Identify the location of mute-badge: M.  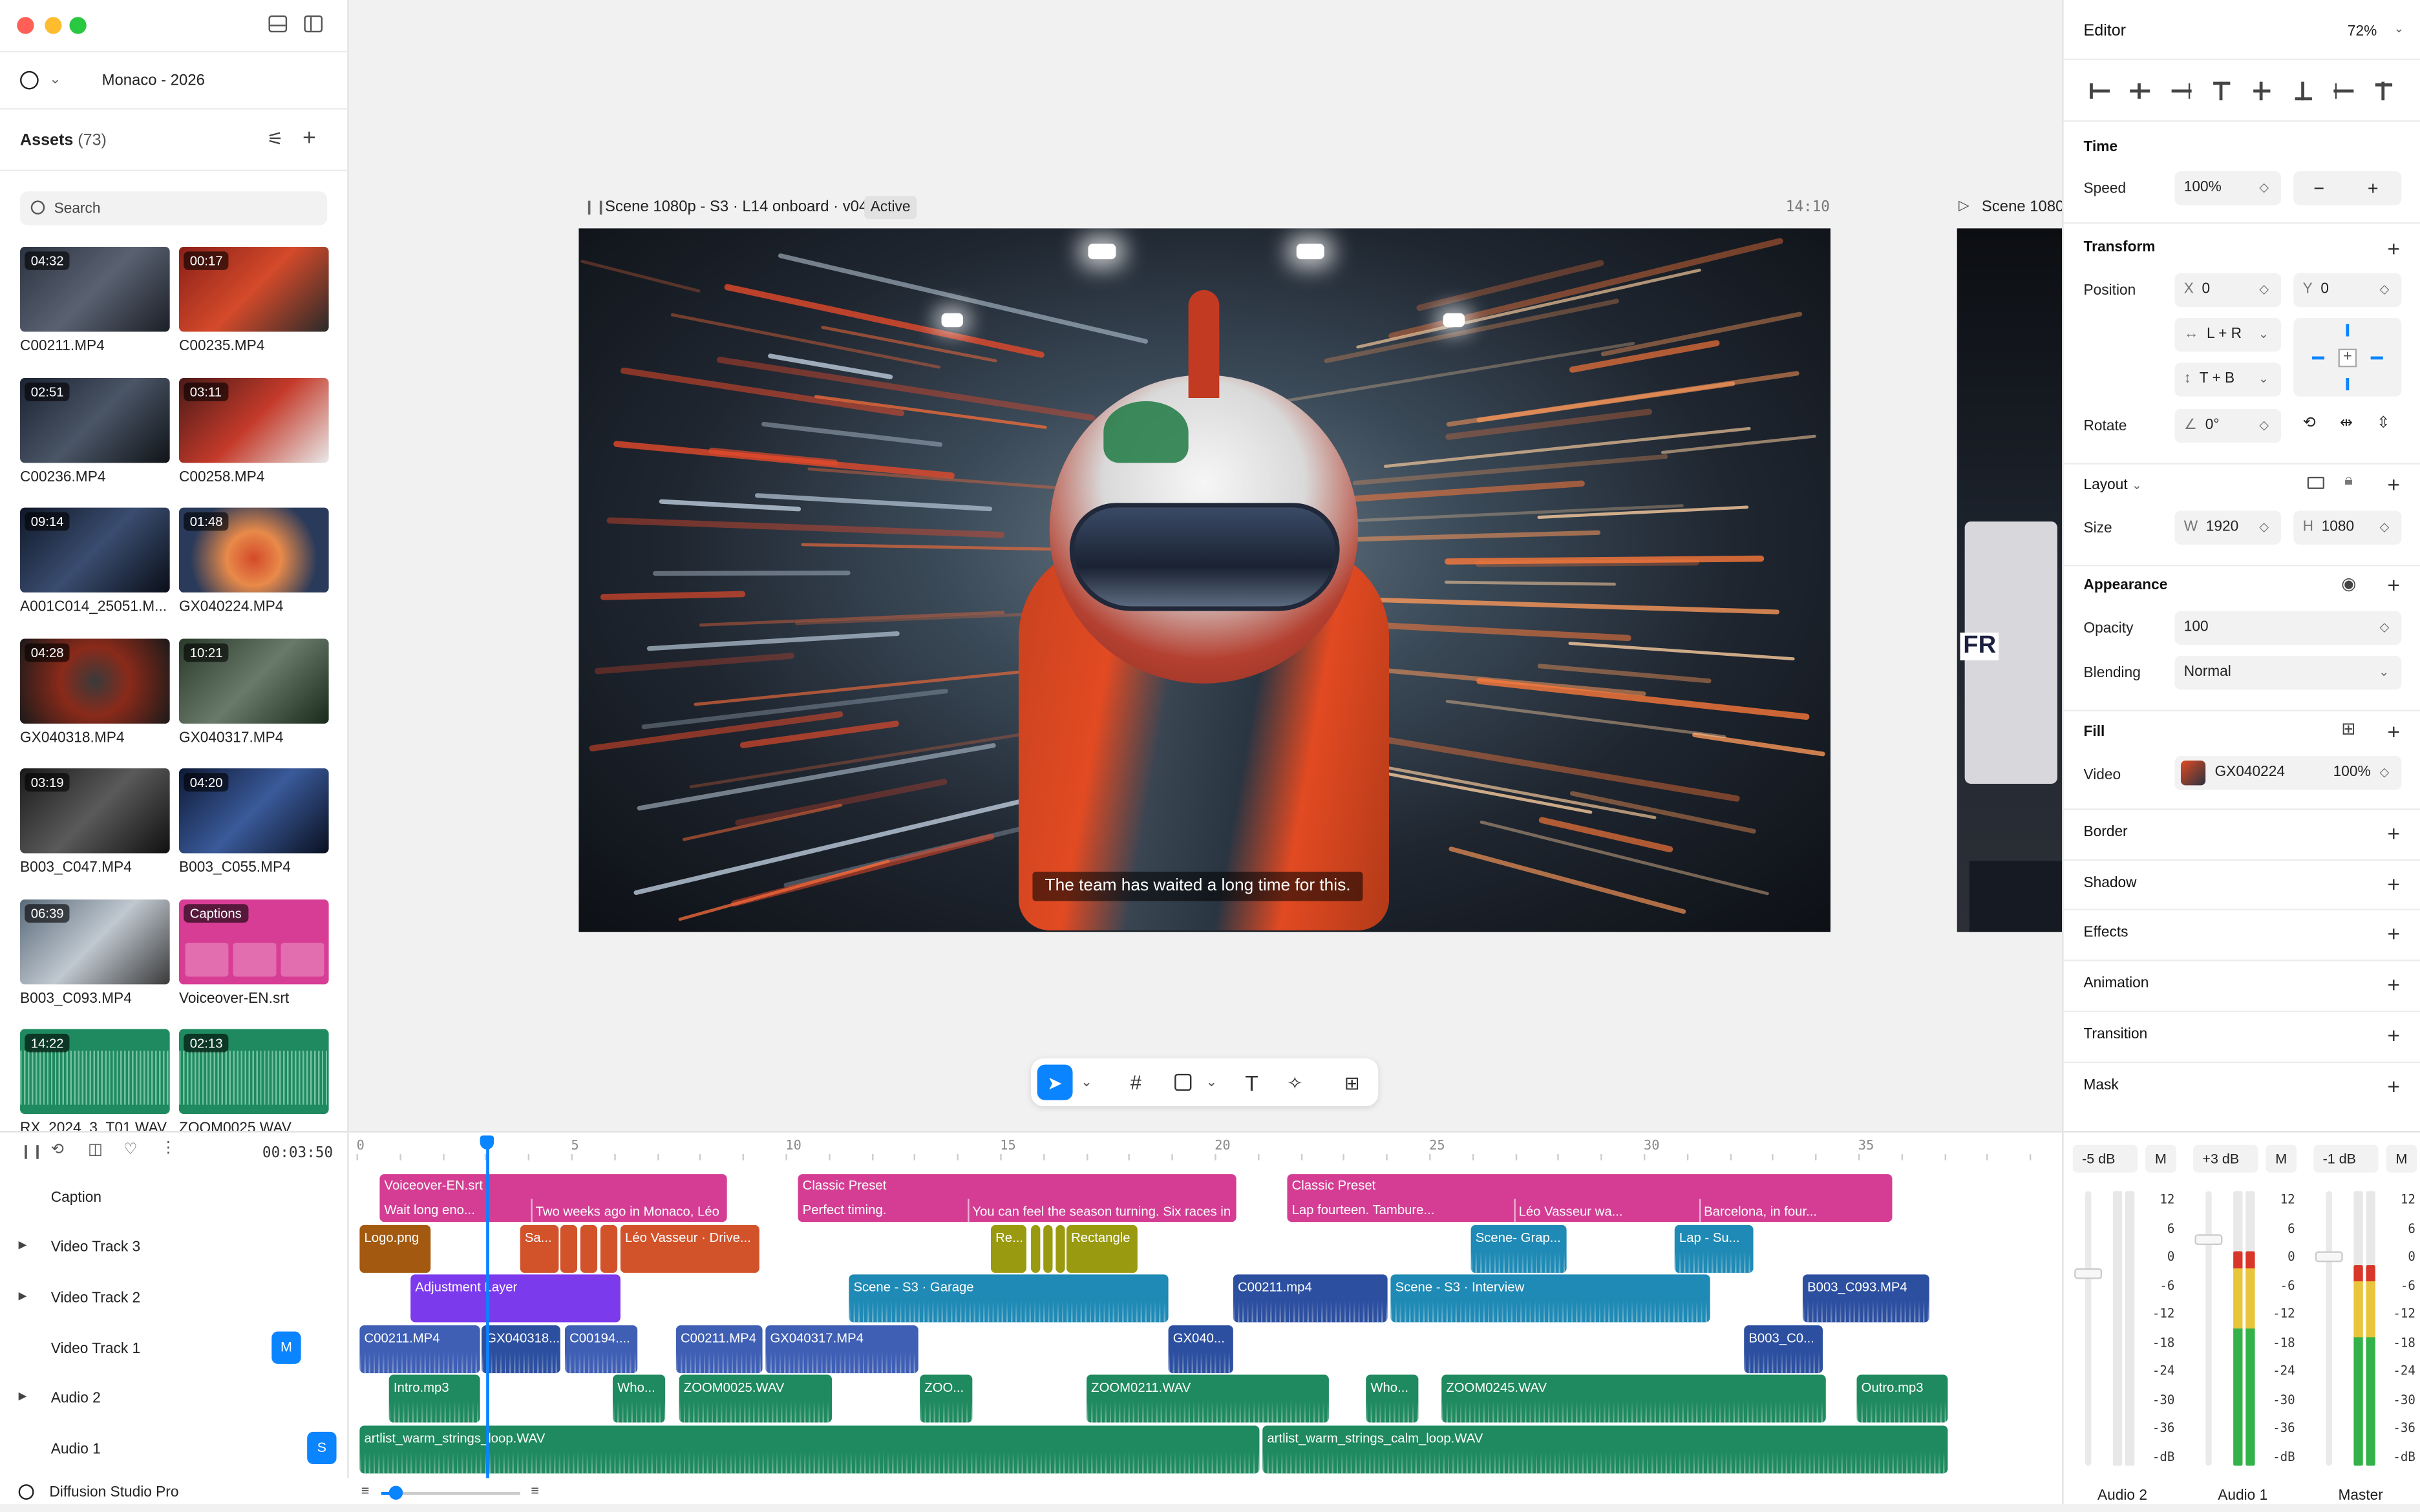
(286, 1347).